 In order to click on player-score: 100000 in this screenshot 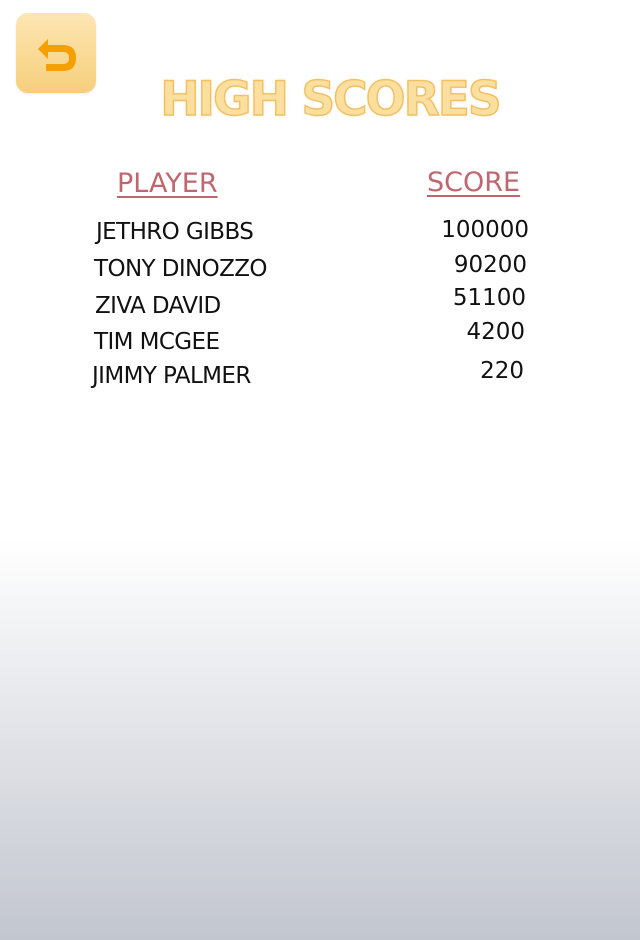, I will do `click(485, 230)`.